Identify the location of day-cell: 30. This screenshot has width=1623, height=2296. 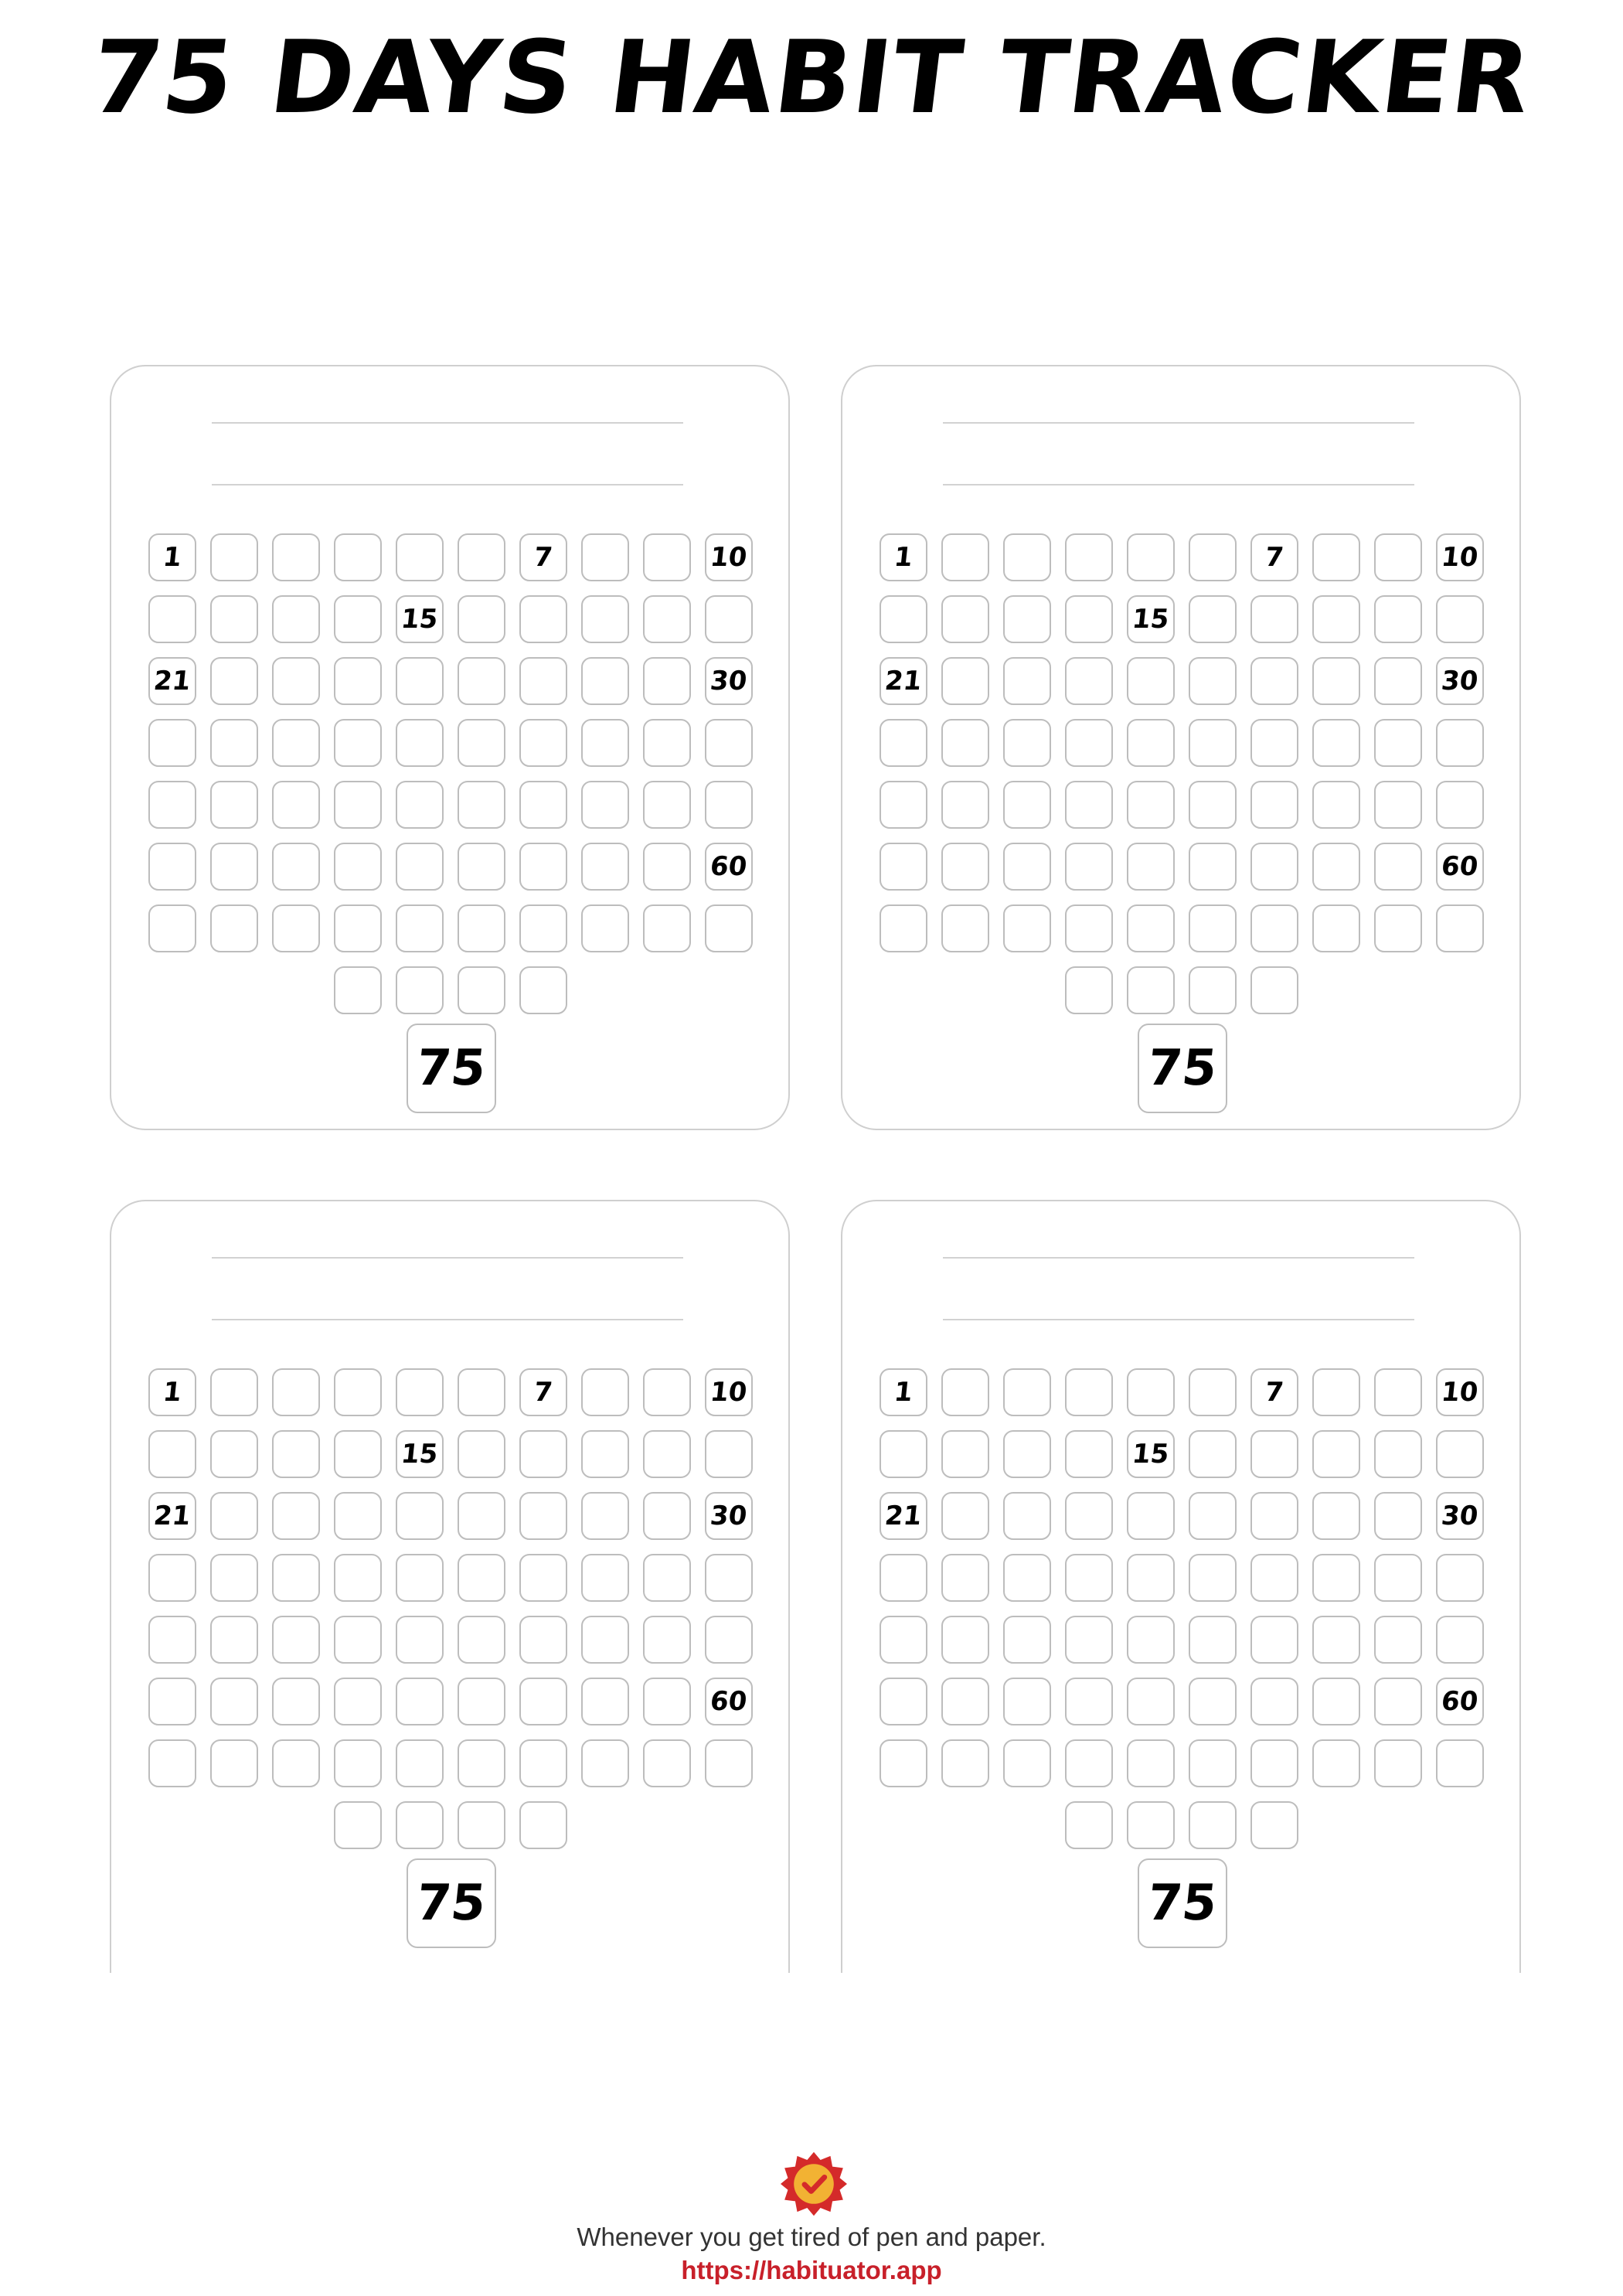
(1460, 1516).